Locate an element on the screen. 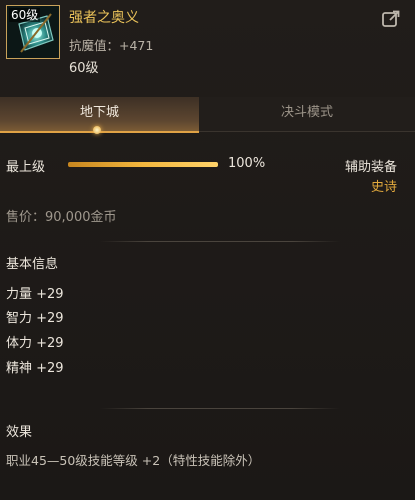 The width and height of the screenshot is (415, 500). item-name: 强者之奥义 is located at coordinates (104, 18).